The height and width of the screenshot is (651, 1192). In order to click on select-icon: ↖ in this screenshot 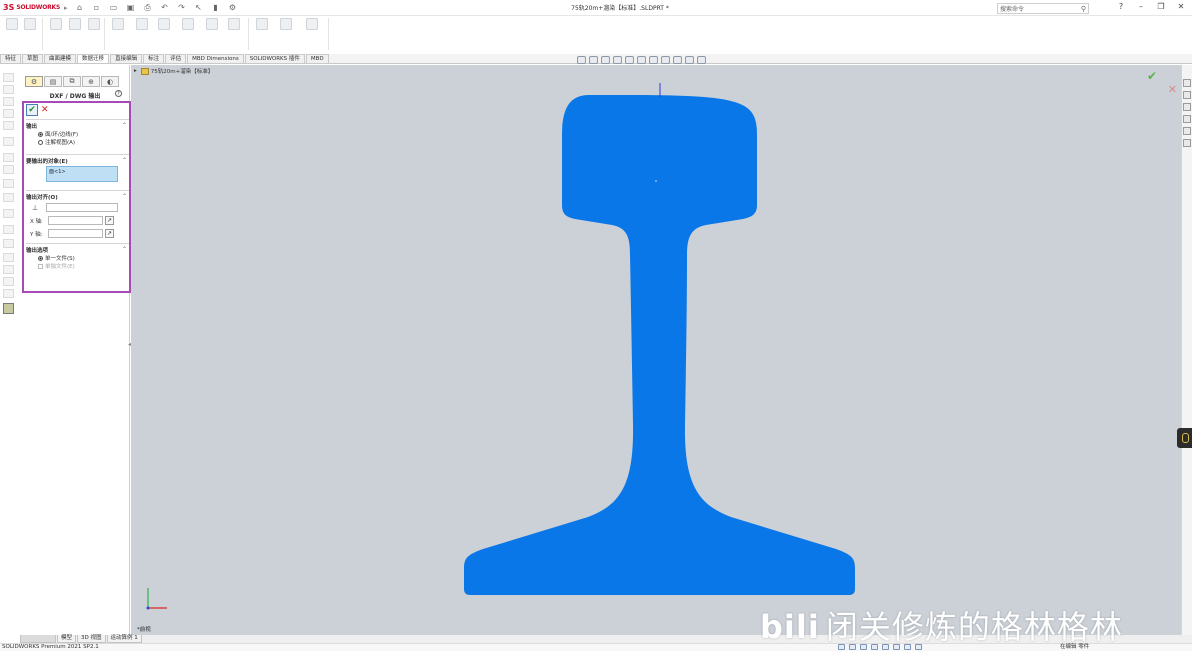, I will do `click(199, 7)`.